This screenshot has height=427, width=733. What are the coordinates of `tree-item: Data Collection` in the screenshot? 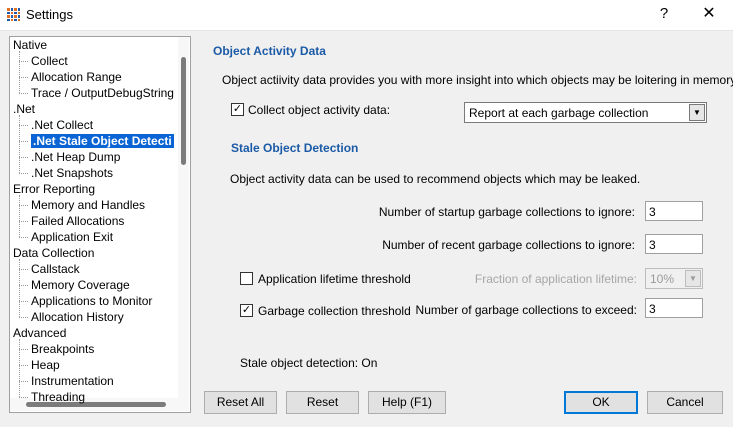 It's located at (53, 253).